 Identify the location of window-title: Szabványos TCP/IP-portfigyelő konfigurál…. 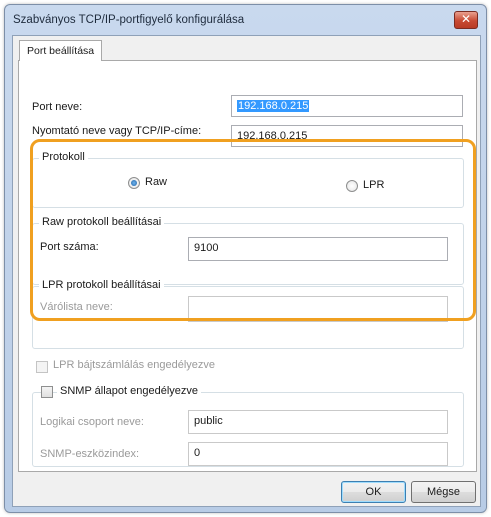
(129, 20).